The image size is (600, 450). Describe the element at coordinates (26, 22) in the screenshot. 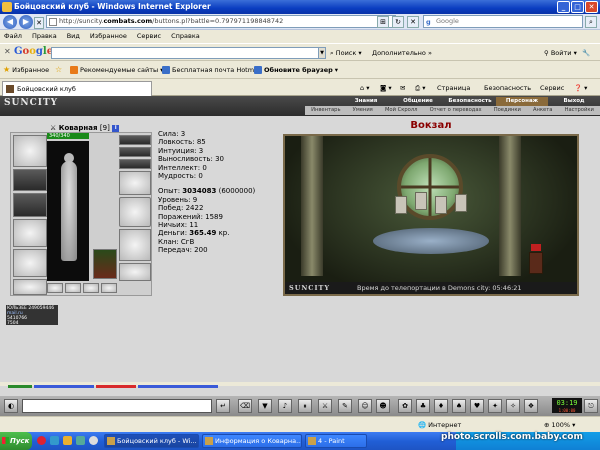

I see `forward-button: ▶` at that location.